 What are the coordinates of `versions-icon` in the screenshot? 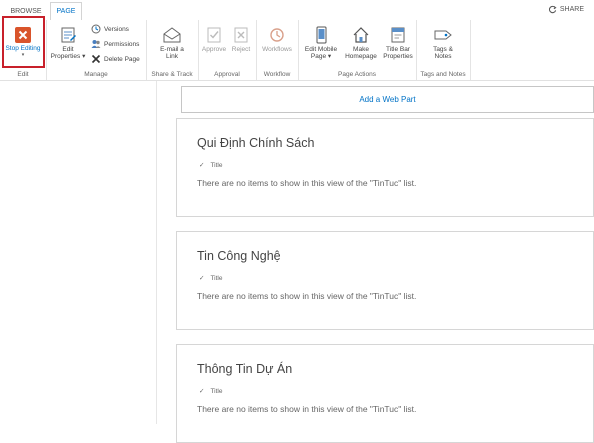 It's located at (96, 29).